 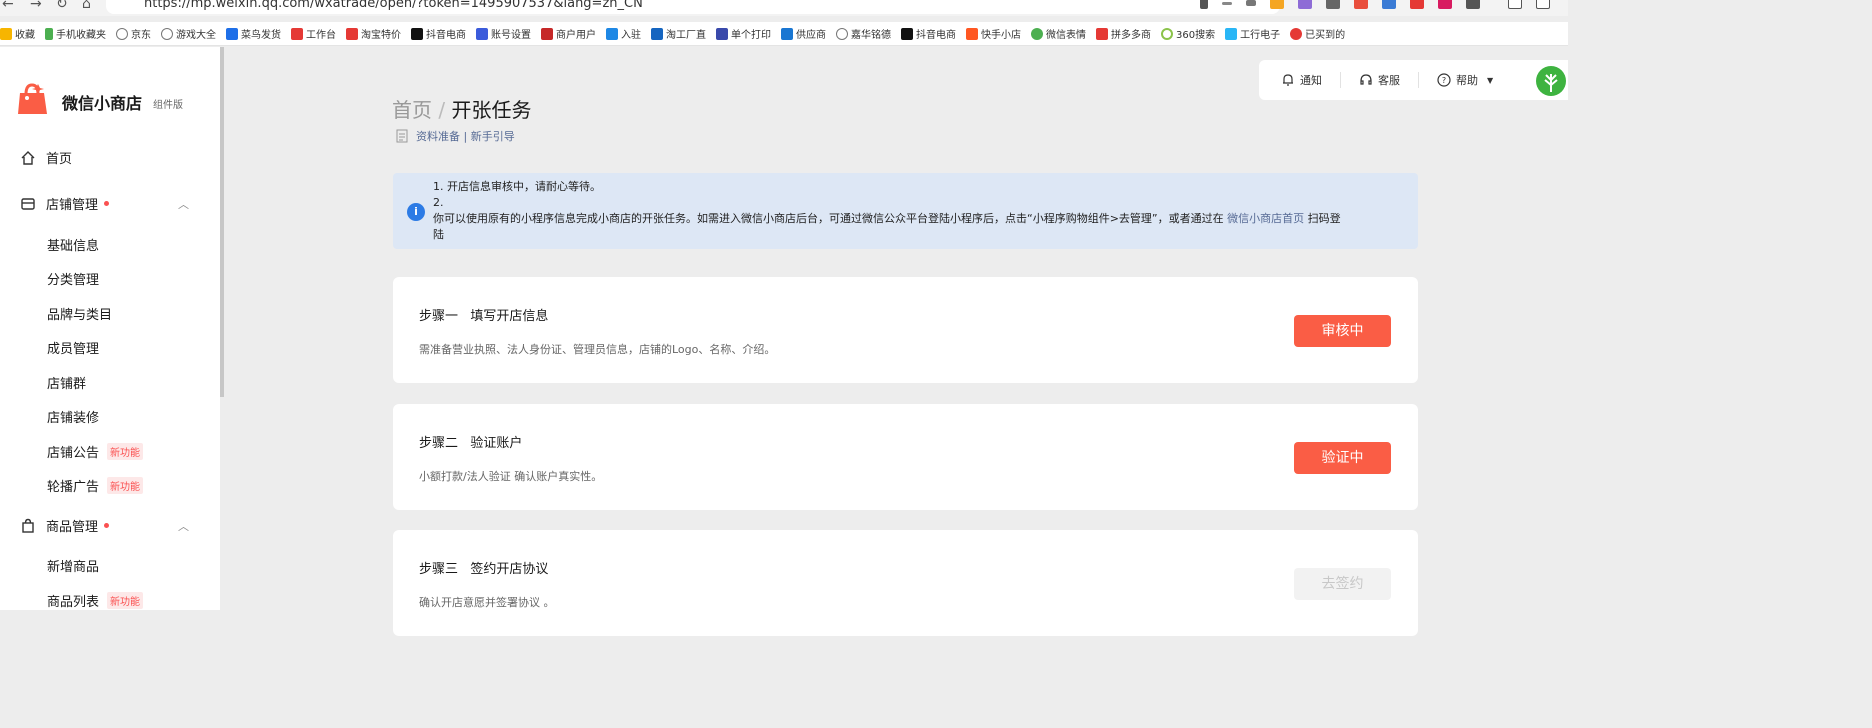 What do you see at coordinates (1251, 3) in the screenshot?
I see `chevron-down-icon` at bounding box center [1251, 3].